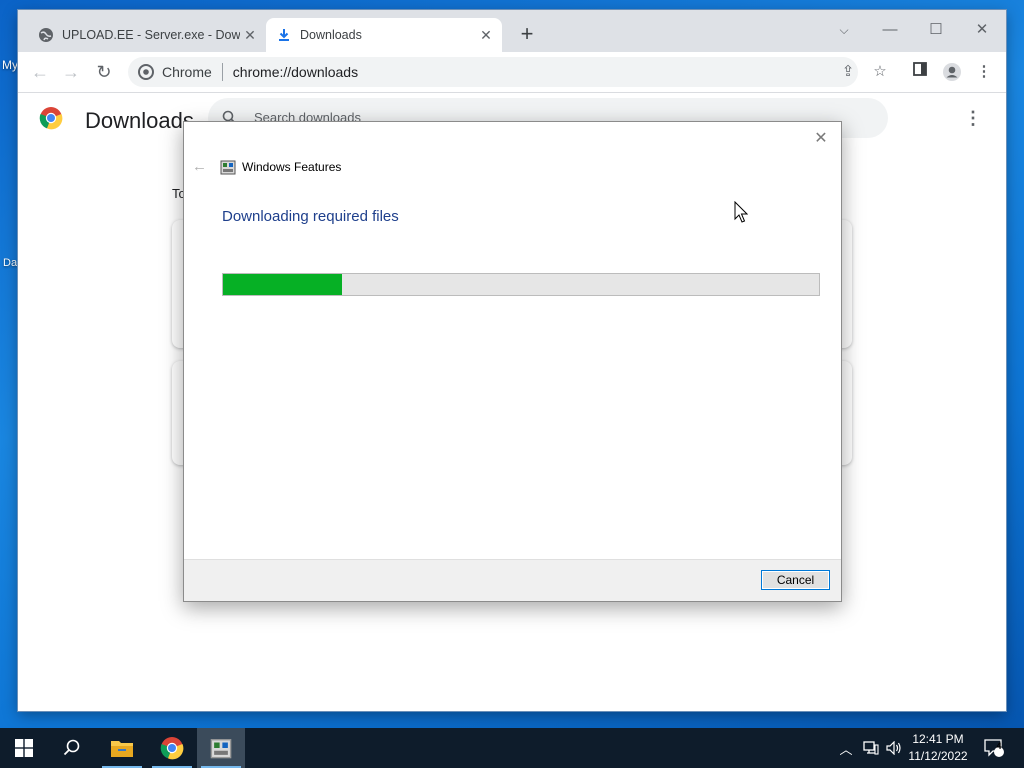 The image size is (1024, 768). I want to click on start-button, so click(24, 748).